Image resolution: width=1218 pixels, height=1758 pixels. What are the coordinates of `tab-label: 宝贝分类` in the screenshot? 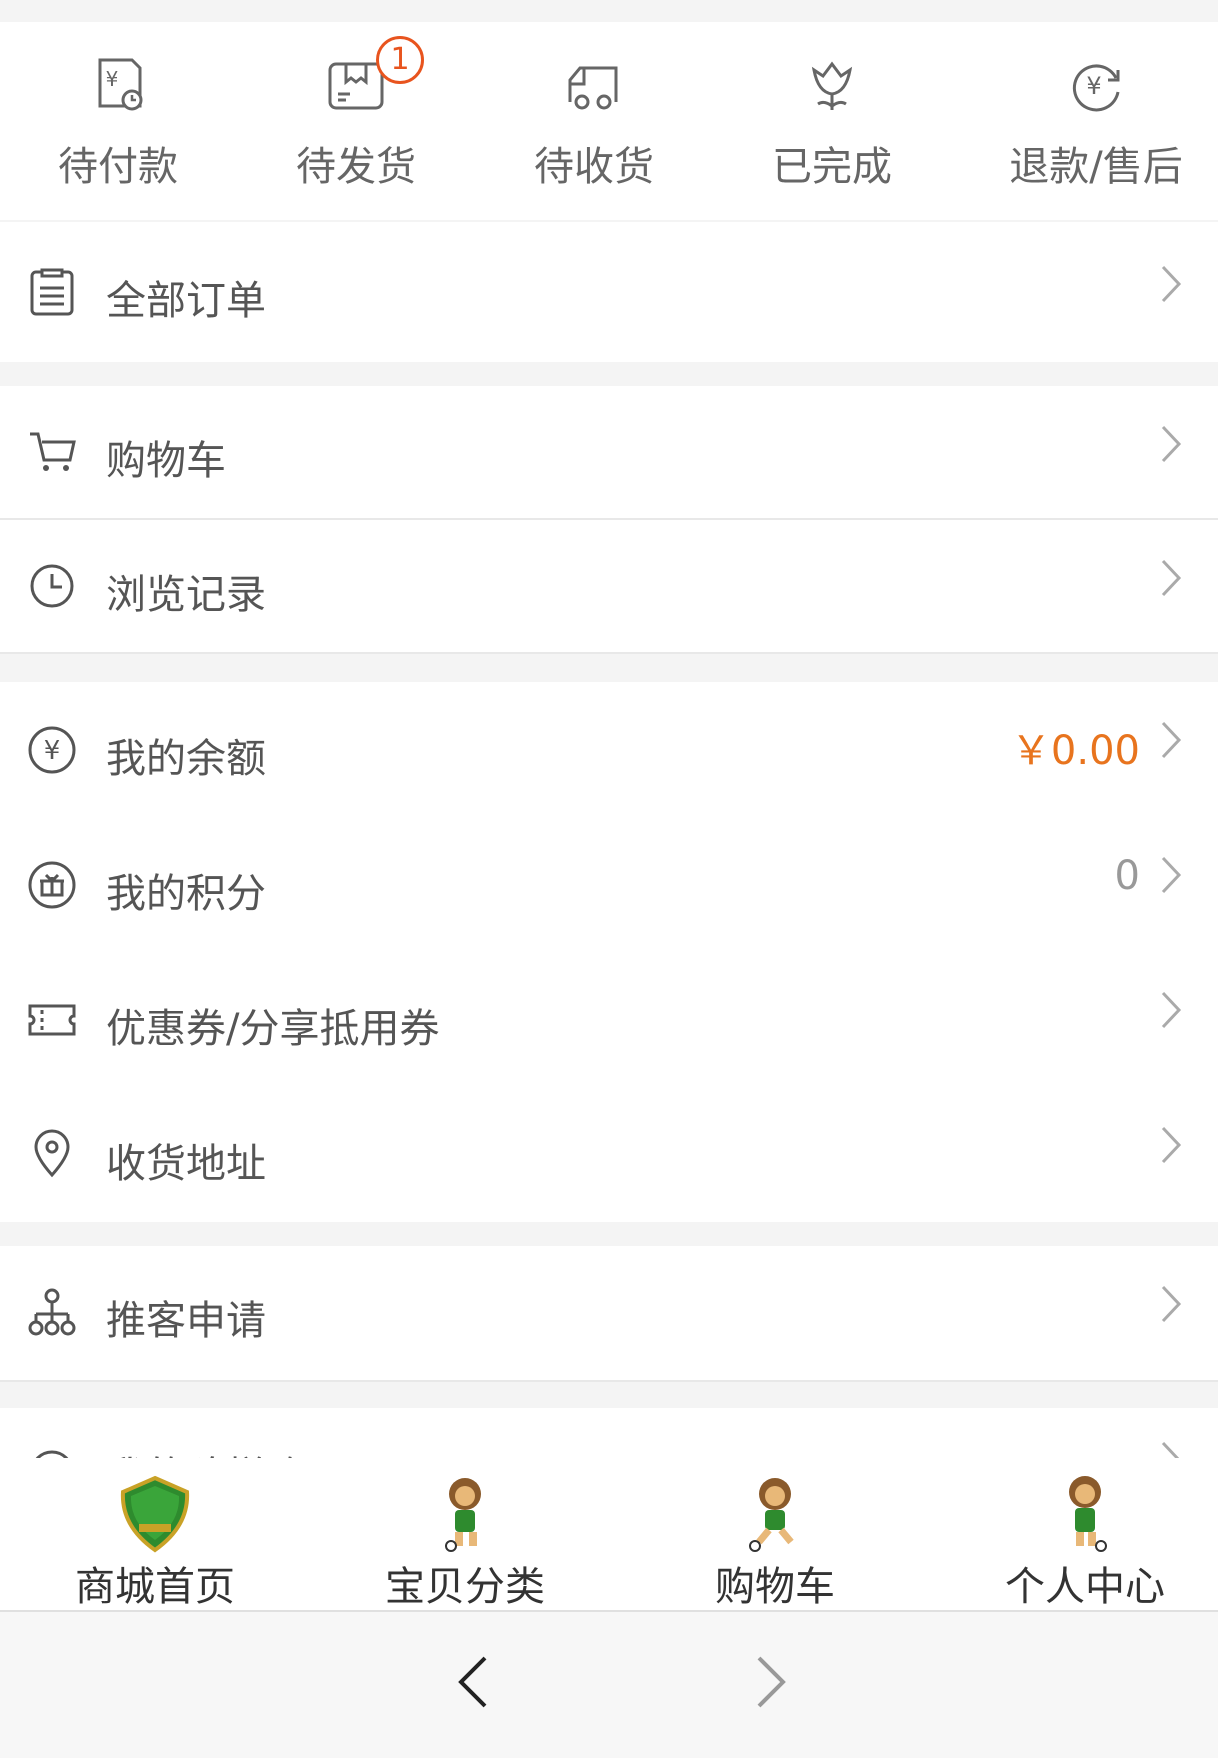 It's located at (465, 1587).